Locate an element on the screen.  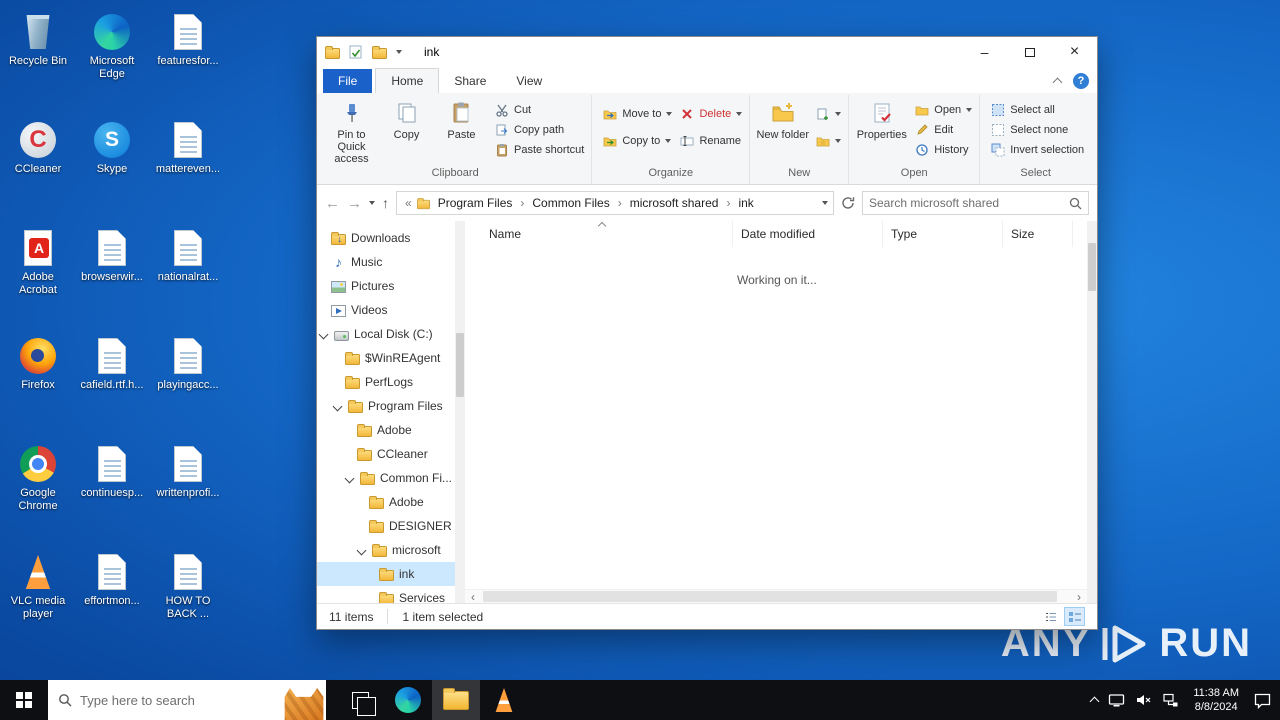
breadcrumb-program-files: Program Files is located at coordinates (475, 203).